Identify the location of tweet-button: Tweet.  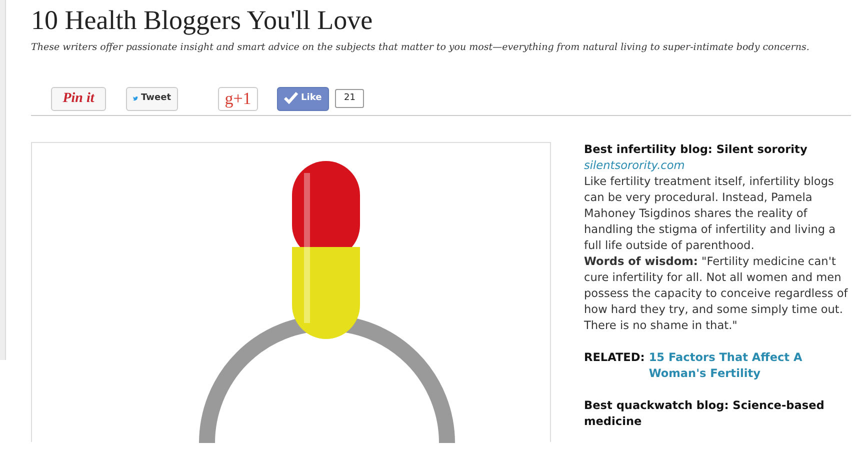
(152, 98).